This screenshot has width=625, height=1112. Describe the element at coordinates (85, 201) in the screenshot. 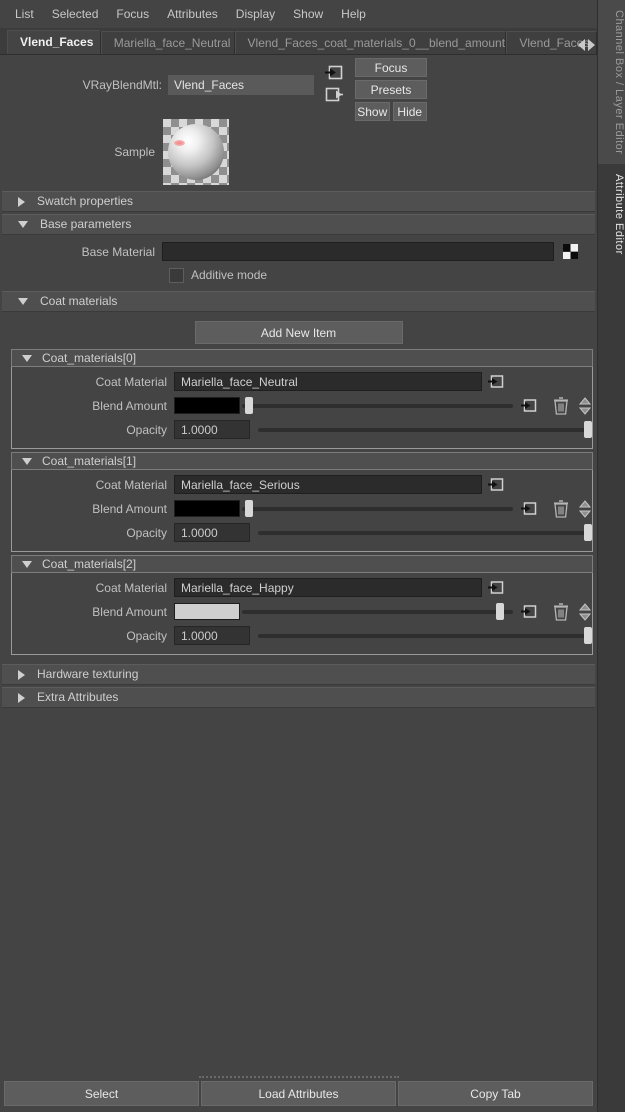

I see `section-title-swatch-properties: Swatch properties` at that location.